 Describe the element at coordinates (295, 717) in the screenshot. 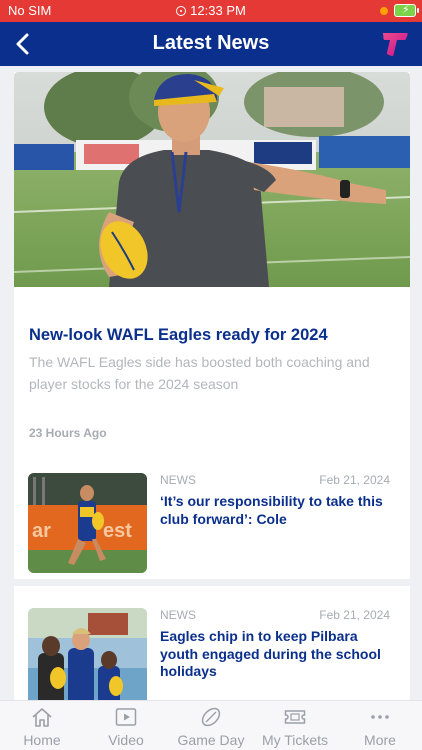

I see `ticket-icon` at that location.